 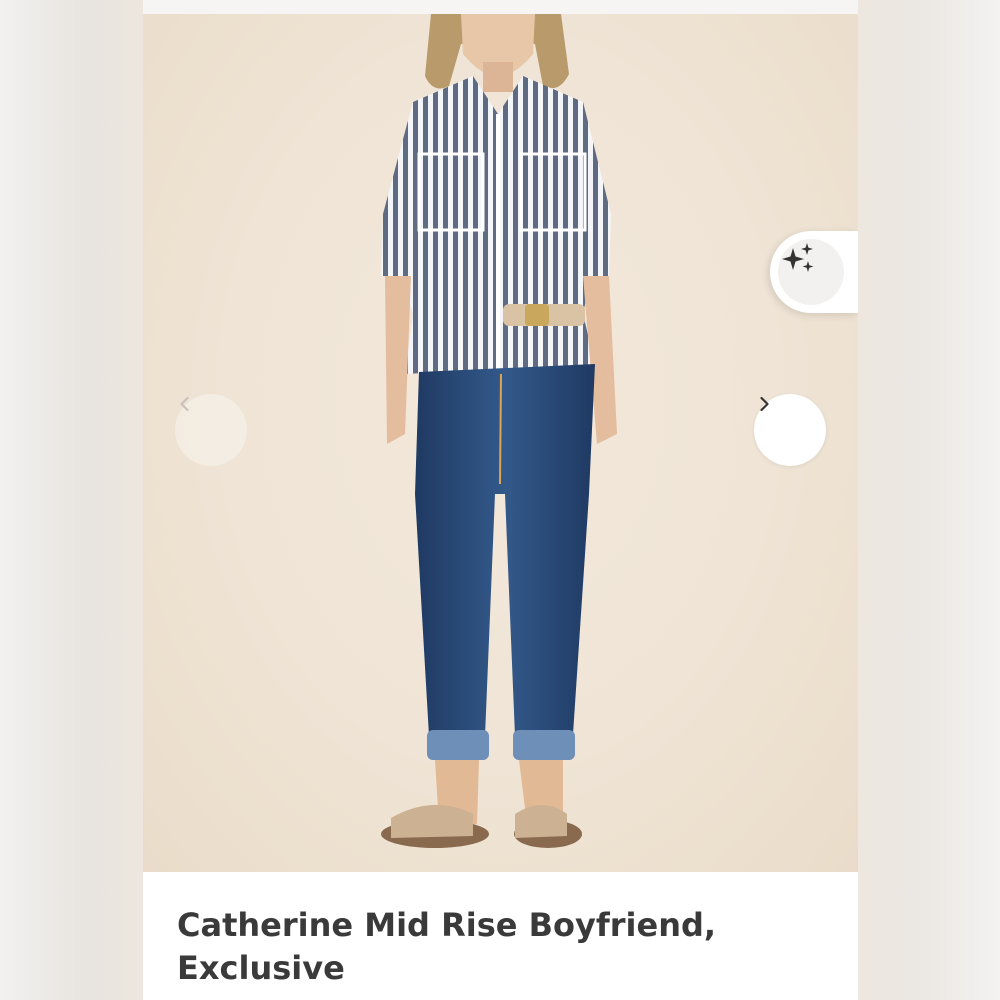 I want to click on chevron-right-icon, so click(x=764, y=404).